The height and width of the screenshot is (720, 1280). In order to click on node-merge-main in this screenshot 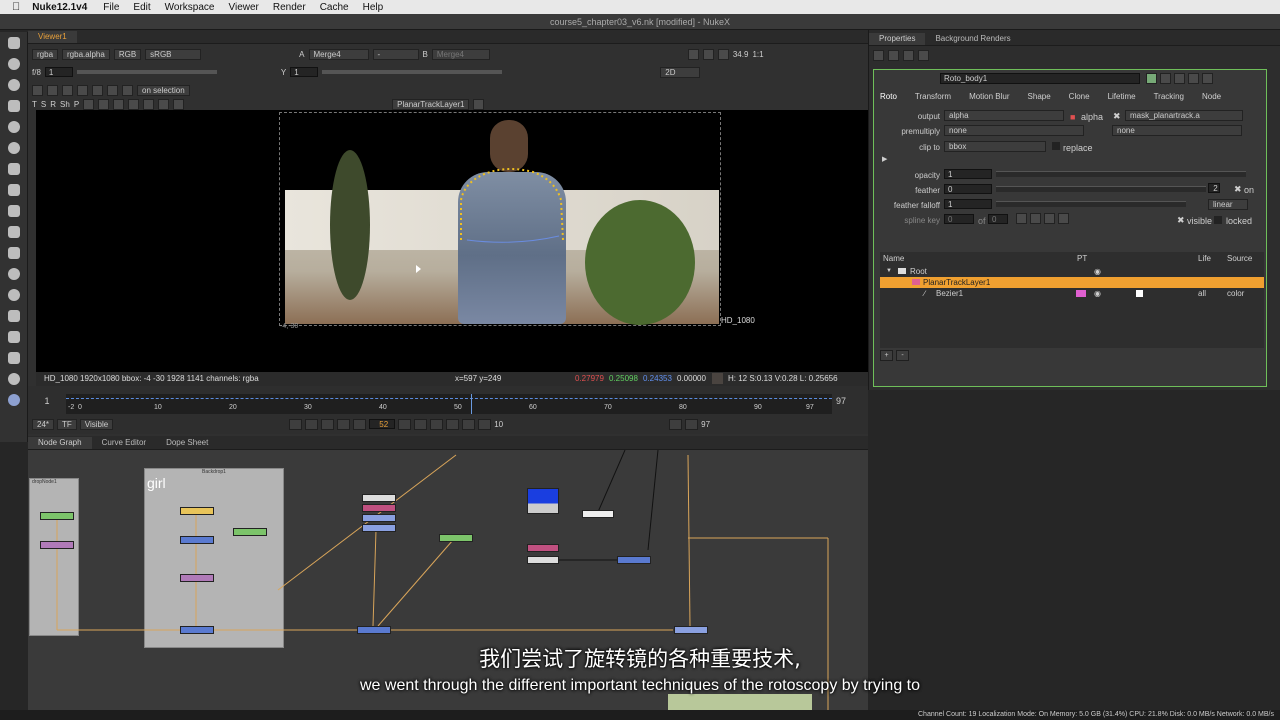, I will do `click(374, 630)`.